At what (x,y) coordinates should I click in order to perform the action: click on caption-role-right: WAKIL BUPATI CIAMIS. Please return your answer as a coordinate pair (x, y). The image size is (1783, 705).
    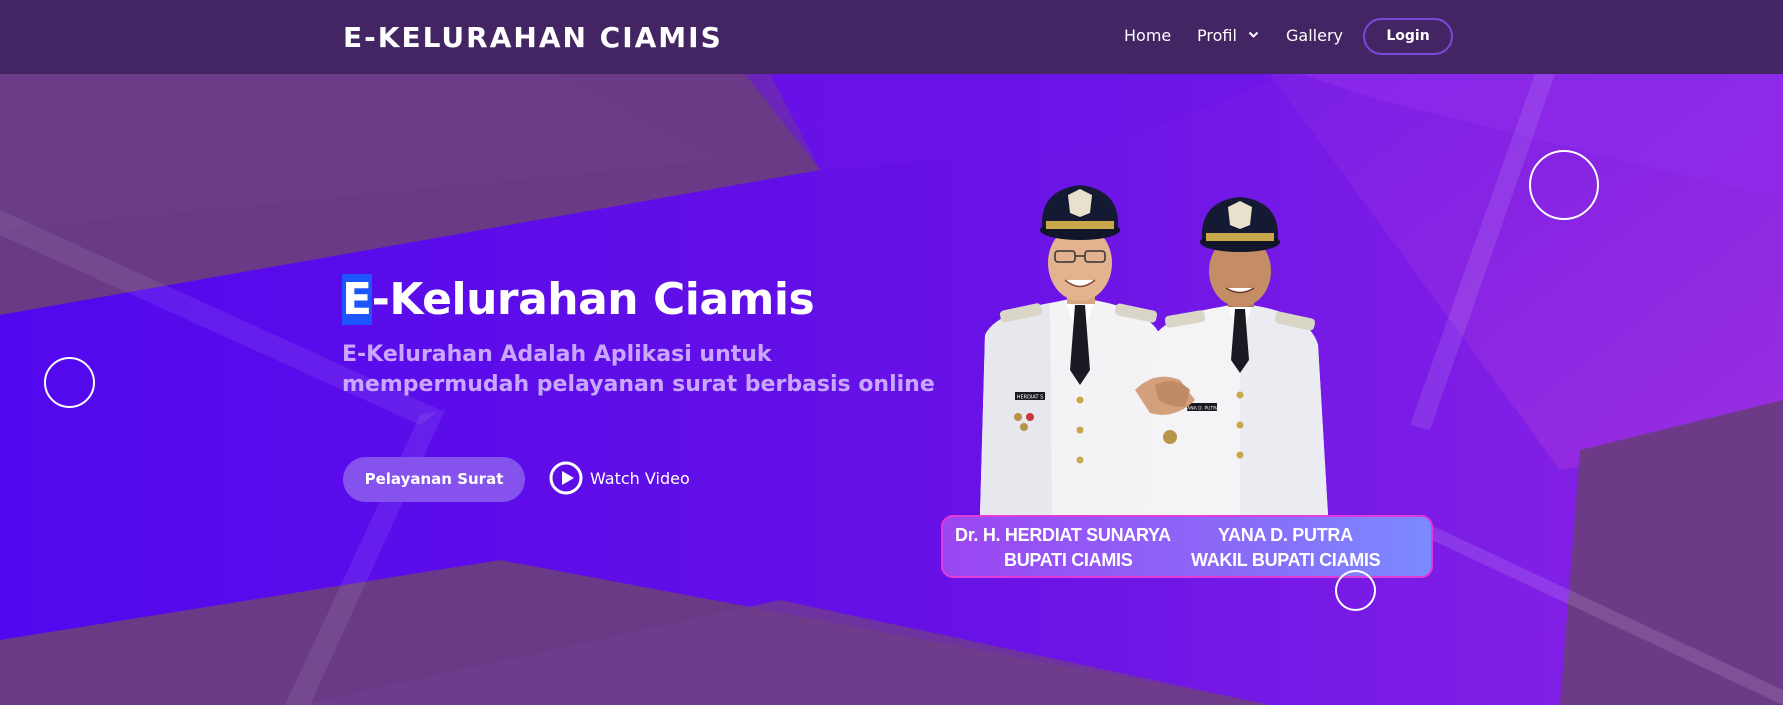
    Looking at the image, I should click on (1286, 560).